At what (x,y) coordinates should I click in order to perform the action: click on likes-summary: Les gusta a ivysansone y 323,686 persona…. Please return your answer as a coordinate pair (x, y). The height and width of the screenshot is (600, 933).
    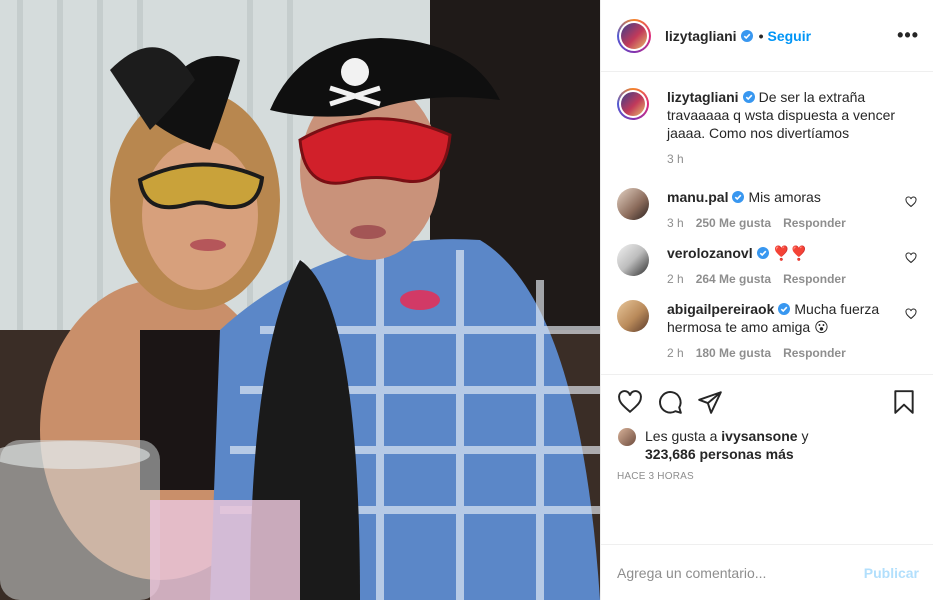
    Looking at the image, I should click on (767, 445).